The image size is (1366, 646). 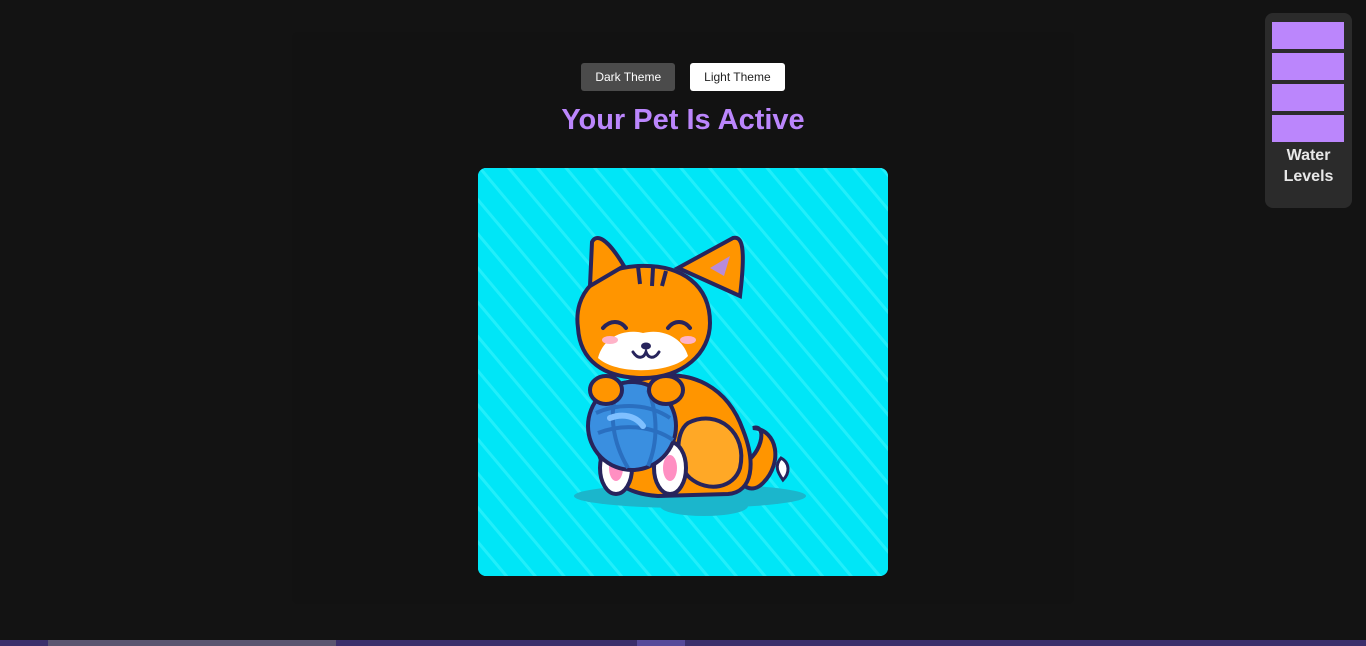 I want to click on pet-status-title: Your Pet Is Active, so click(x=683, y=120).